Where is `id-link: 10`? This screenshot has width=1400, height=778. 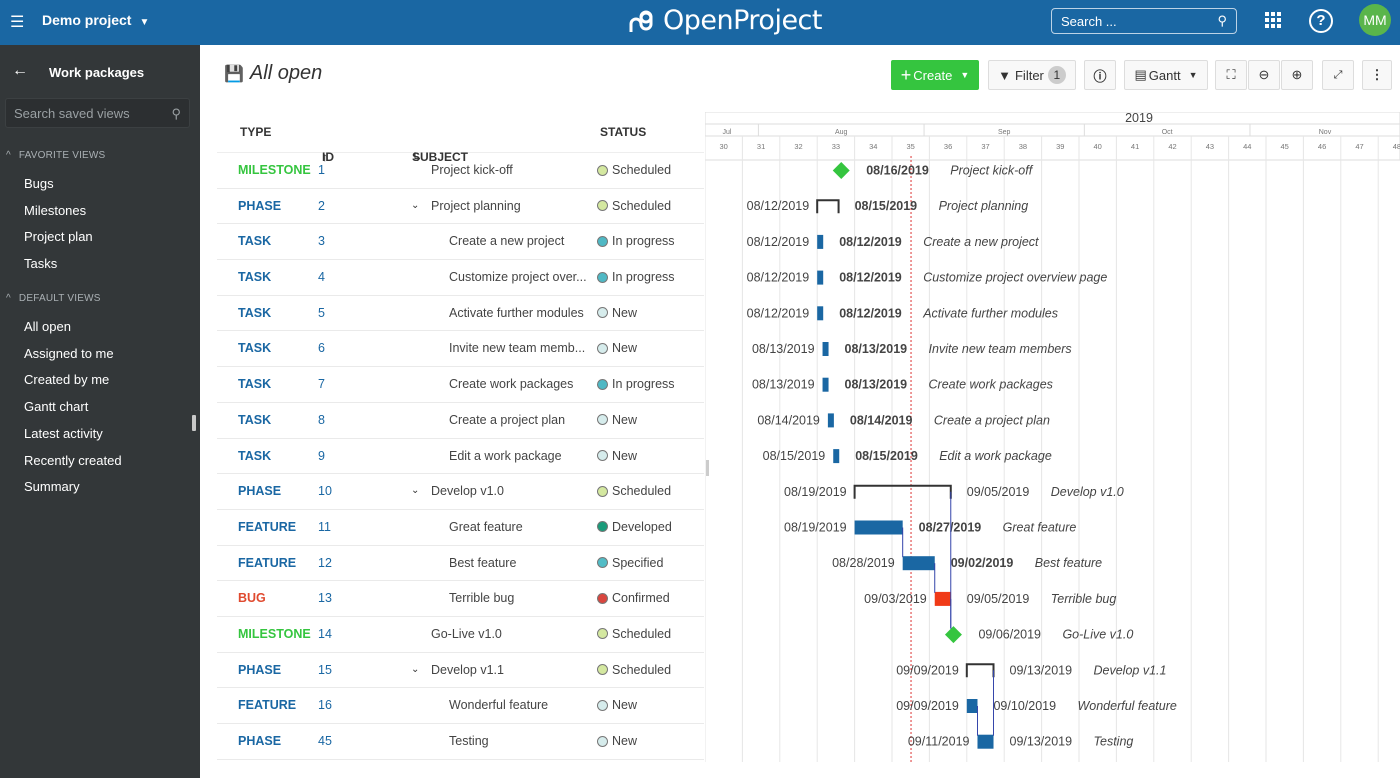
id-link: 10 is located at coordinates (325, 491).